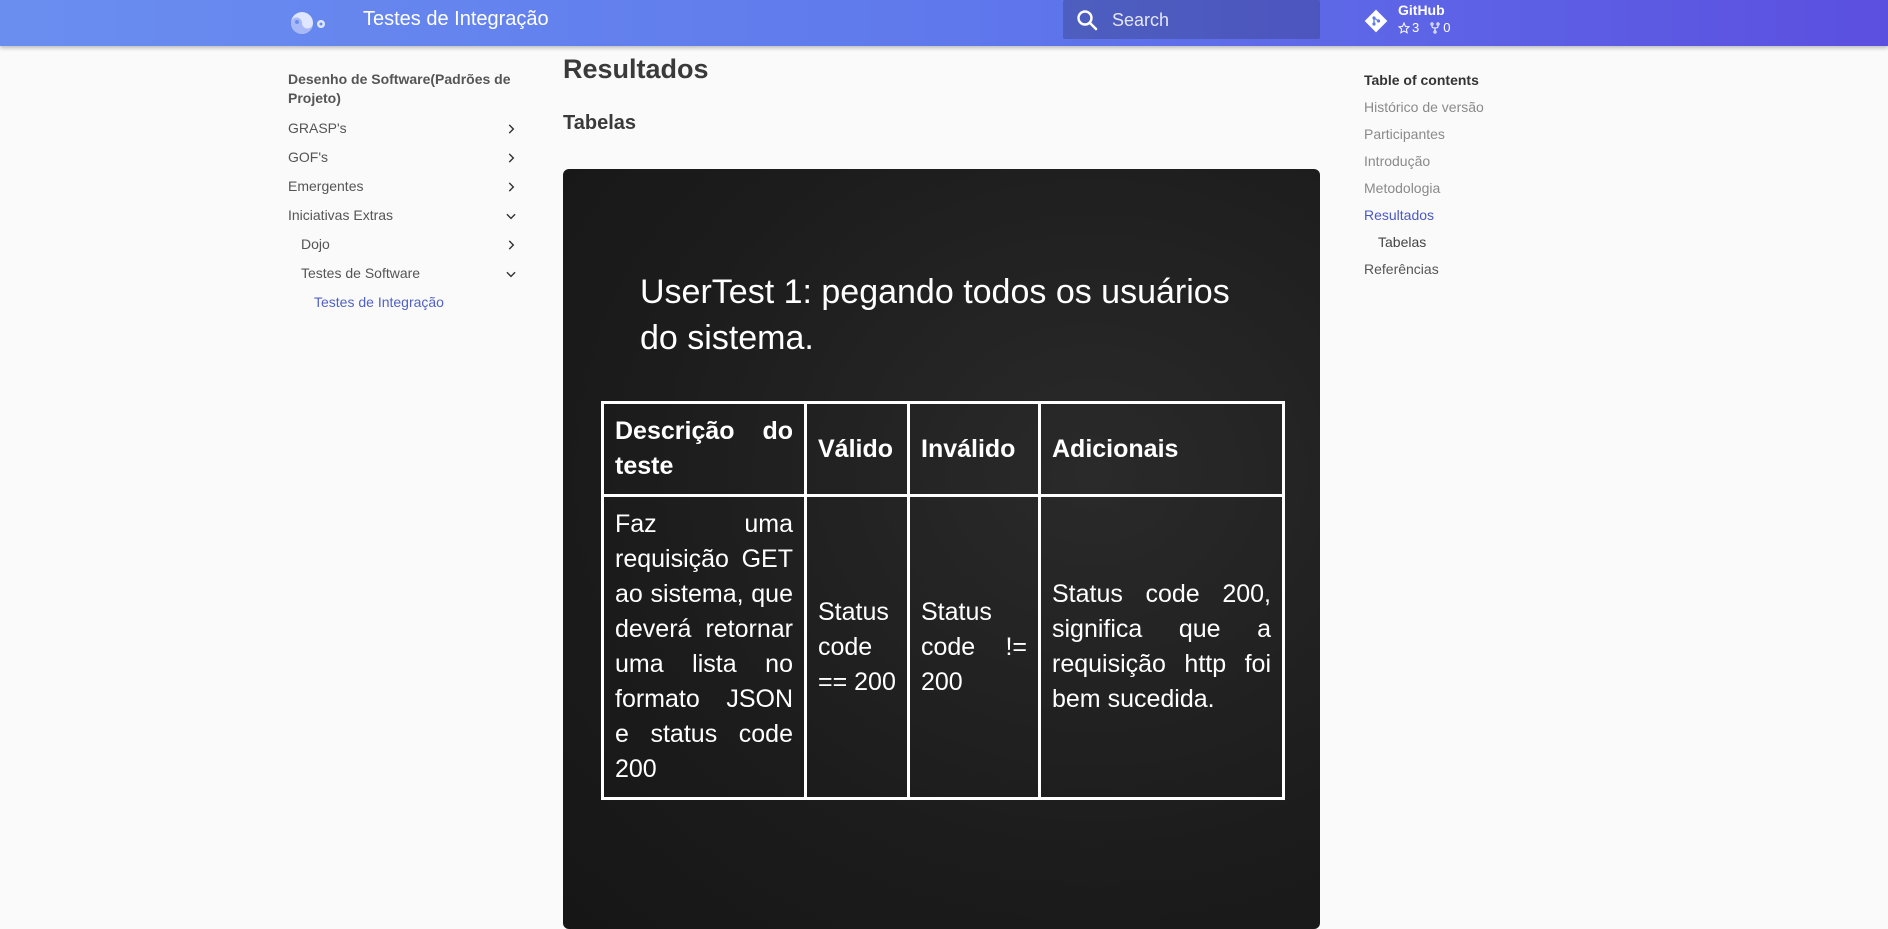 The height and width of the screenshot is (929, 1888). Describe the element at coordinates (308, 21) in the screenshot. I see `site-logo-icon` at that location.